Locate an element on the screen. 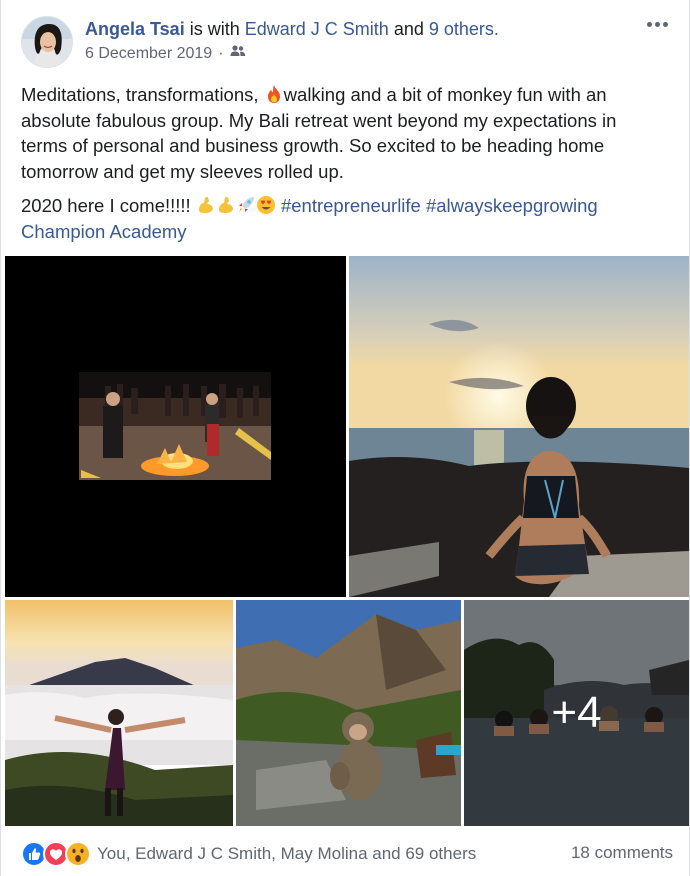 This screenshot has height=876, width=690. more-options-button is located at coordinates (657, 24).